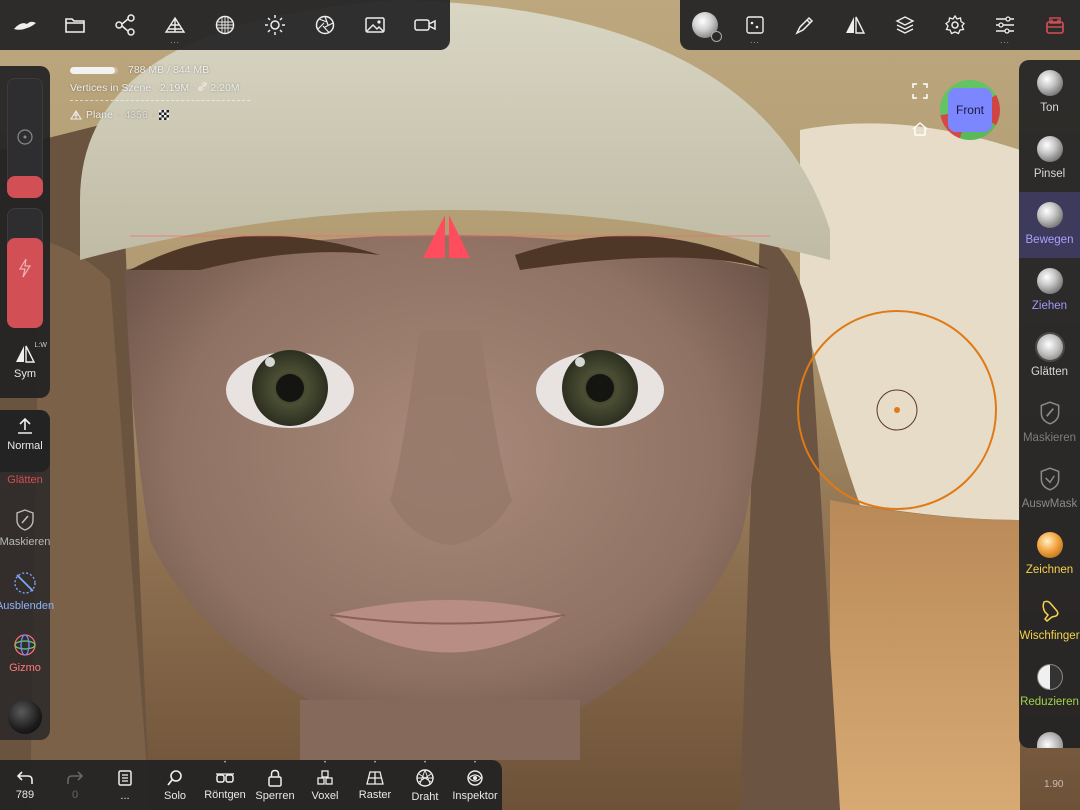 This screenshot has height=810, width=1080. I want to click on left-tool-gizmo: Gizmo, so click(25, 657).